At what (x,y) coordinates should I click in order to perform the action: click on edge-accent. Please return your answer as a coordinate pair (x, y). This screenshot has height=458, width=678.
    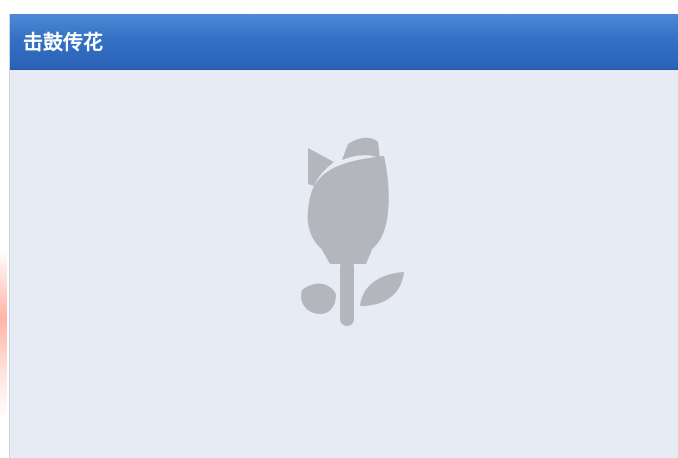
    Looking at the image, I should click on (3, 335).